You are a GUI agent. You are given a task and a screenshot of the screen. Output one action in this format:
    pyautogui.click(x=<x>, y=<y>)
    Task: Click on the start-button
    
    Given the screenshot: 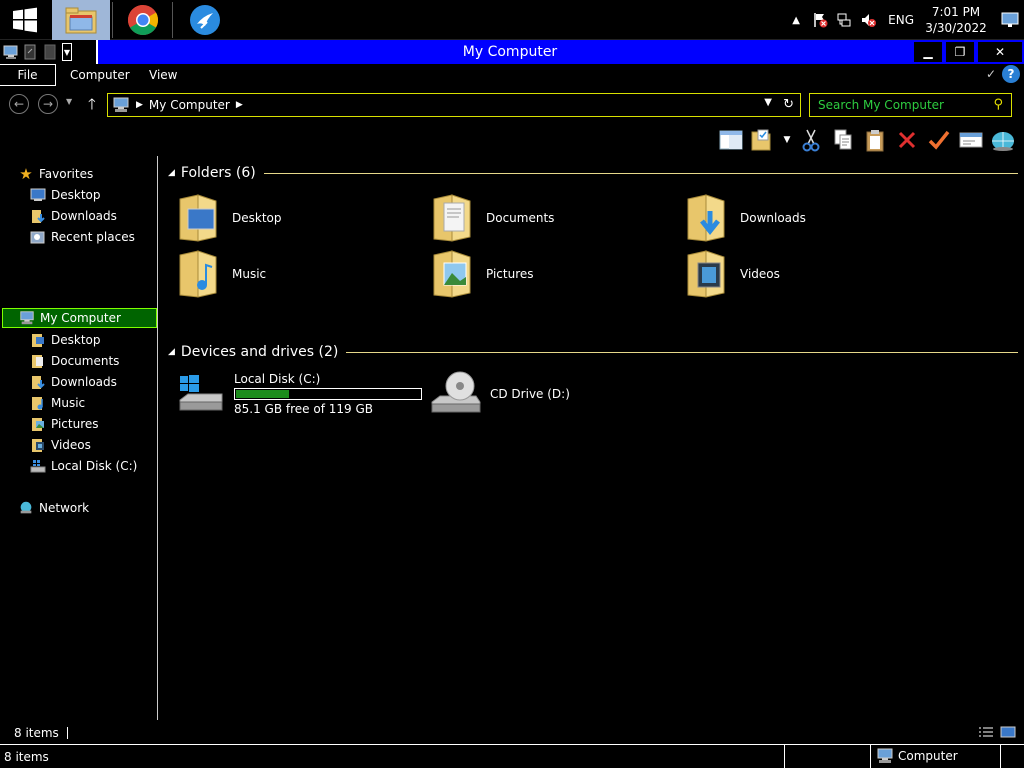 What is the action you would take?
    pyautogui.click(x=25, y=20)
    